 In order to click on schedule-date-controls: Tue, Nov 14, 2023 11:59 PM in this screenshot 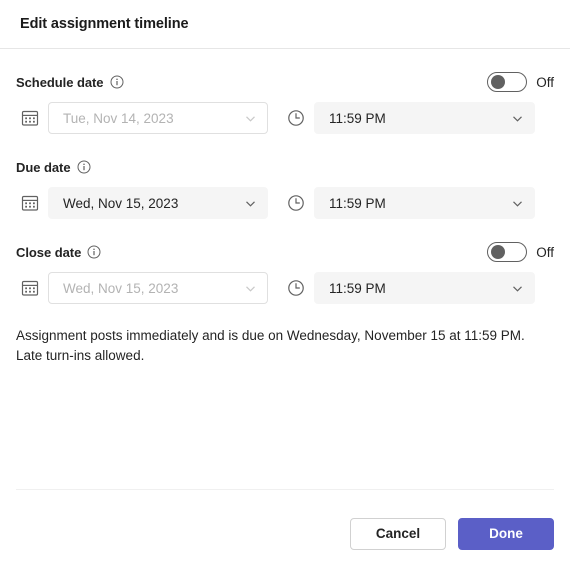, I will do `click(285, 118)`.